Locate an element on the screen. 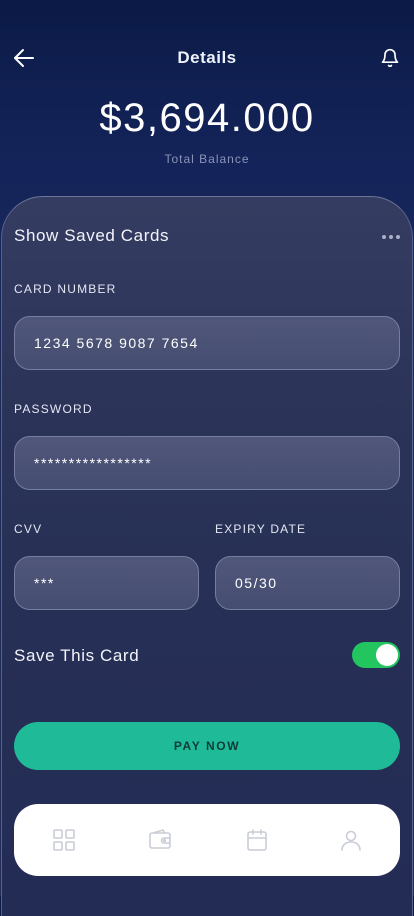 Image resolution: width=414 pixels, height=916 pixels. nav-calendar is located at coordinates (257, 840).